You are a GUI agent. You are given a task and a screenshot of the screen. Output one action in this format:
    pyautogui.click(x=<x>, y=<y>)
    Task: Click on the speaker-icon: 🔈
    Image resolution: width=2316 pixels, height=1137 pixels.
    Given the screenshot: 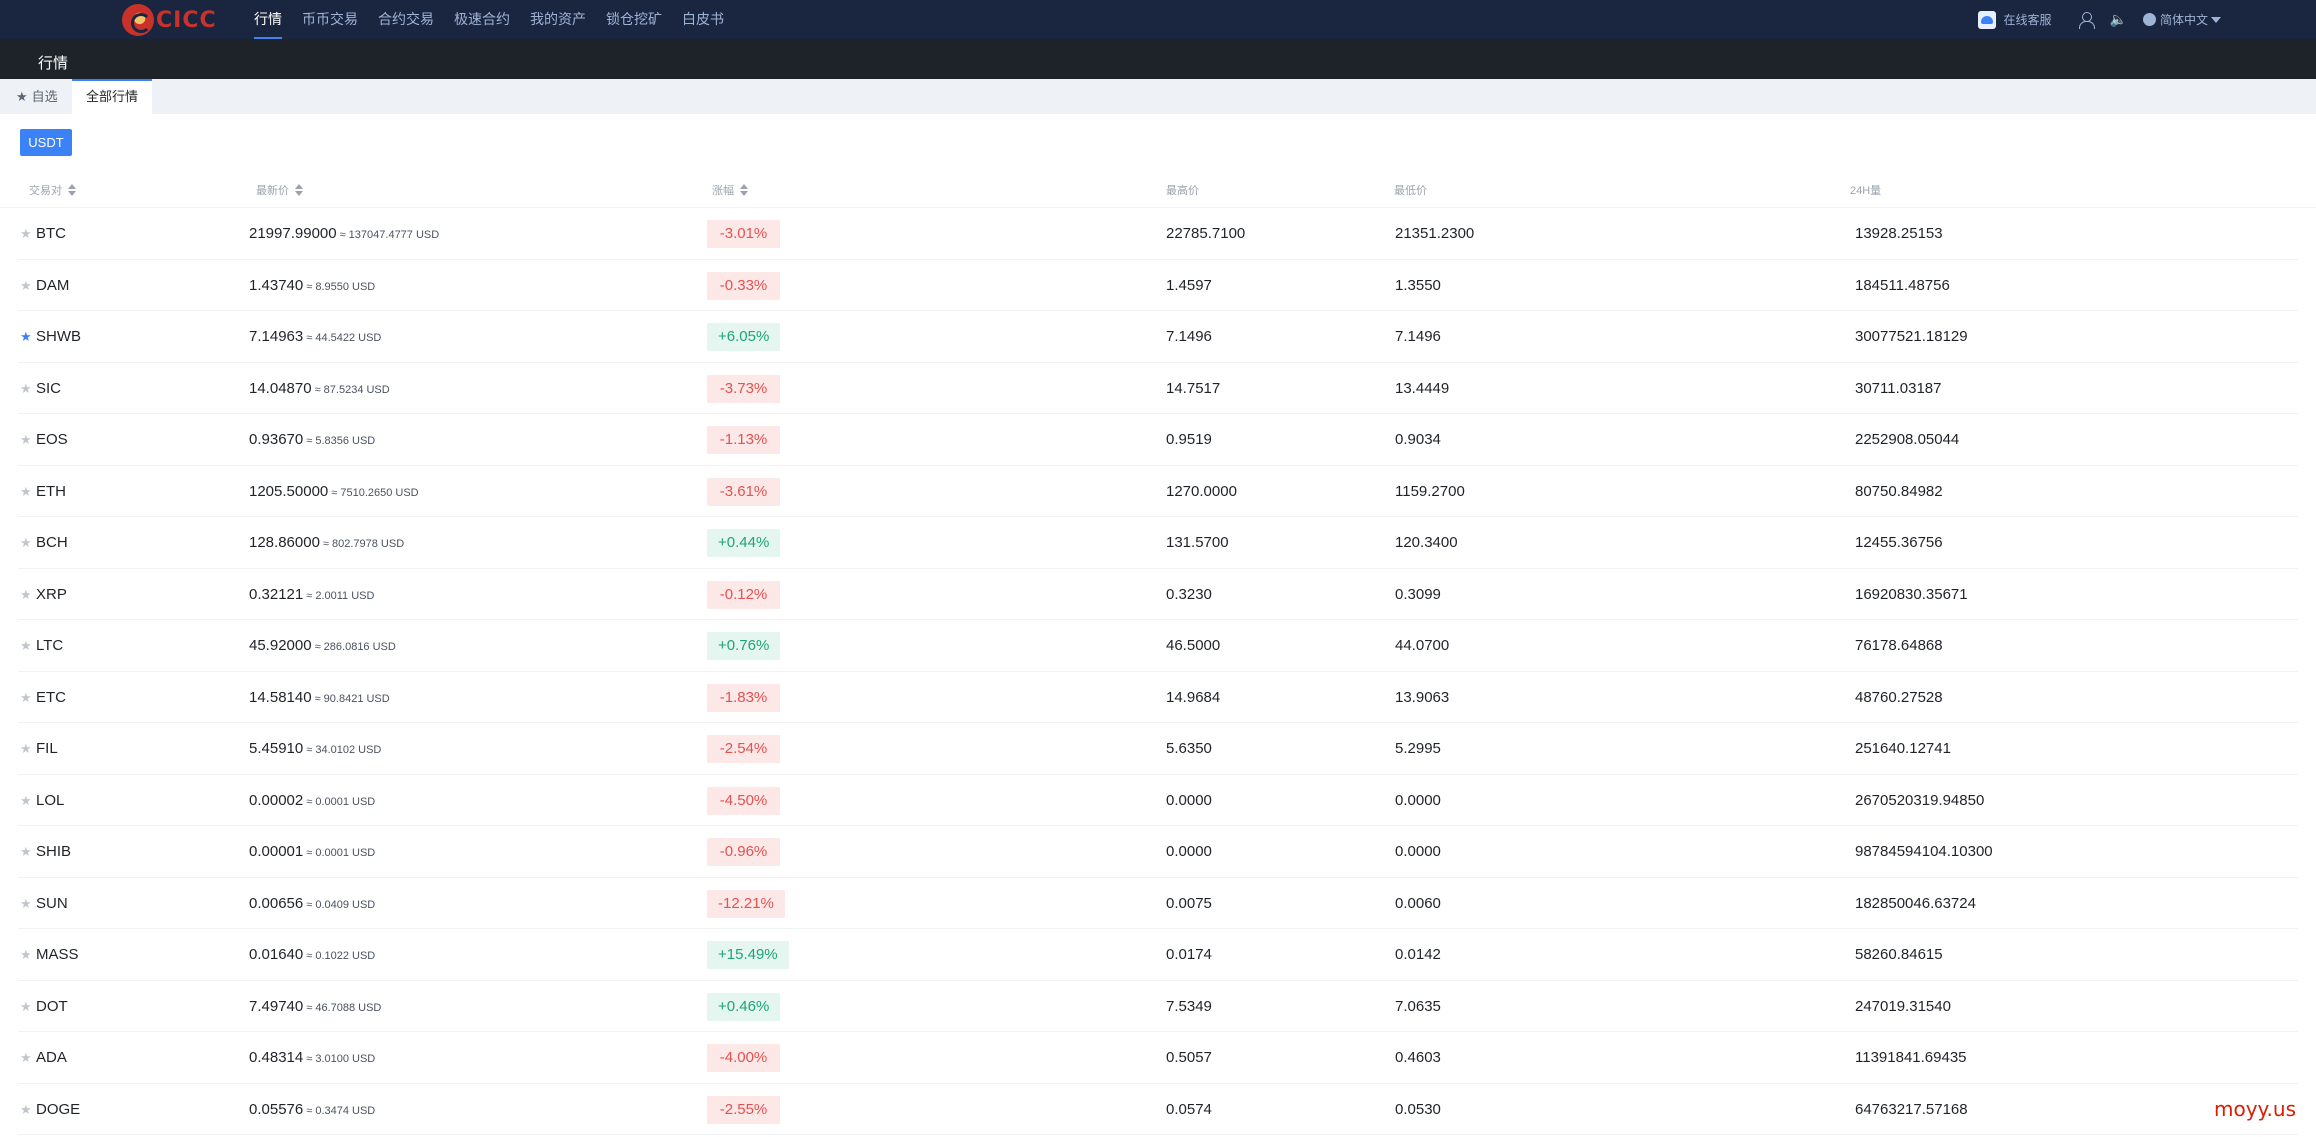 What is the action you would take?
    pyautogui.click(x=2118, y=19)
    